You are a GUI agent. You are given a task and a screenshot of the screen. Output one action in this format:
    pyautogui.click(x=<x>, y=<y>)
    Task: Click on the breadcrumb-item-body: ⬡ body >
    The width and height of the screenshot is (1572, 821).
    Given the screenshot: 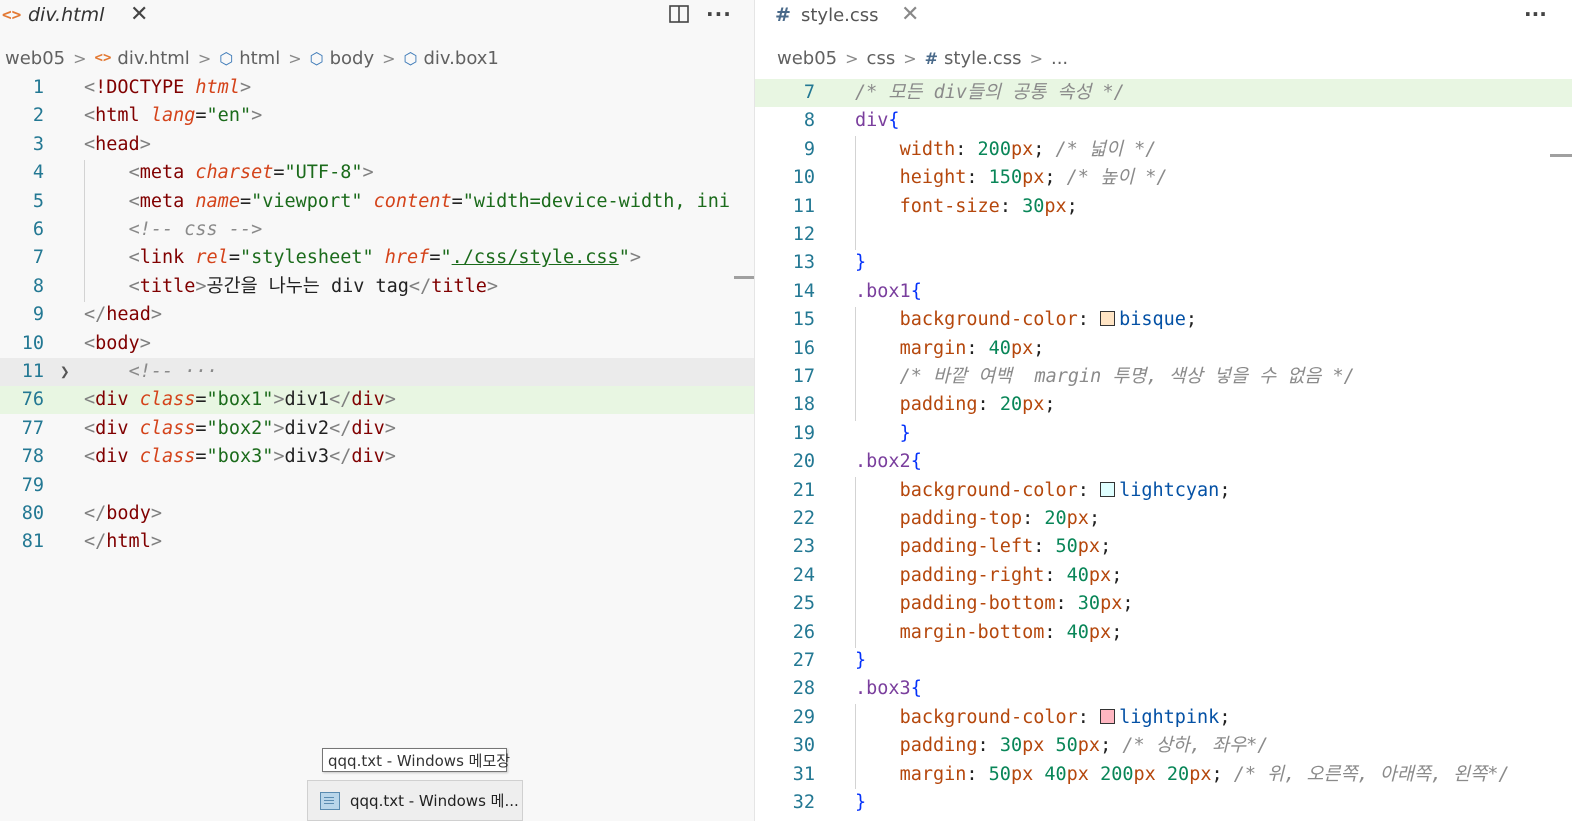 What is the action you would take?
    pyautogui.click(x=357, y=58)
    